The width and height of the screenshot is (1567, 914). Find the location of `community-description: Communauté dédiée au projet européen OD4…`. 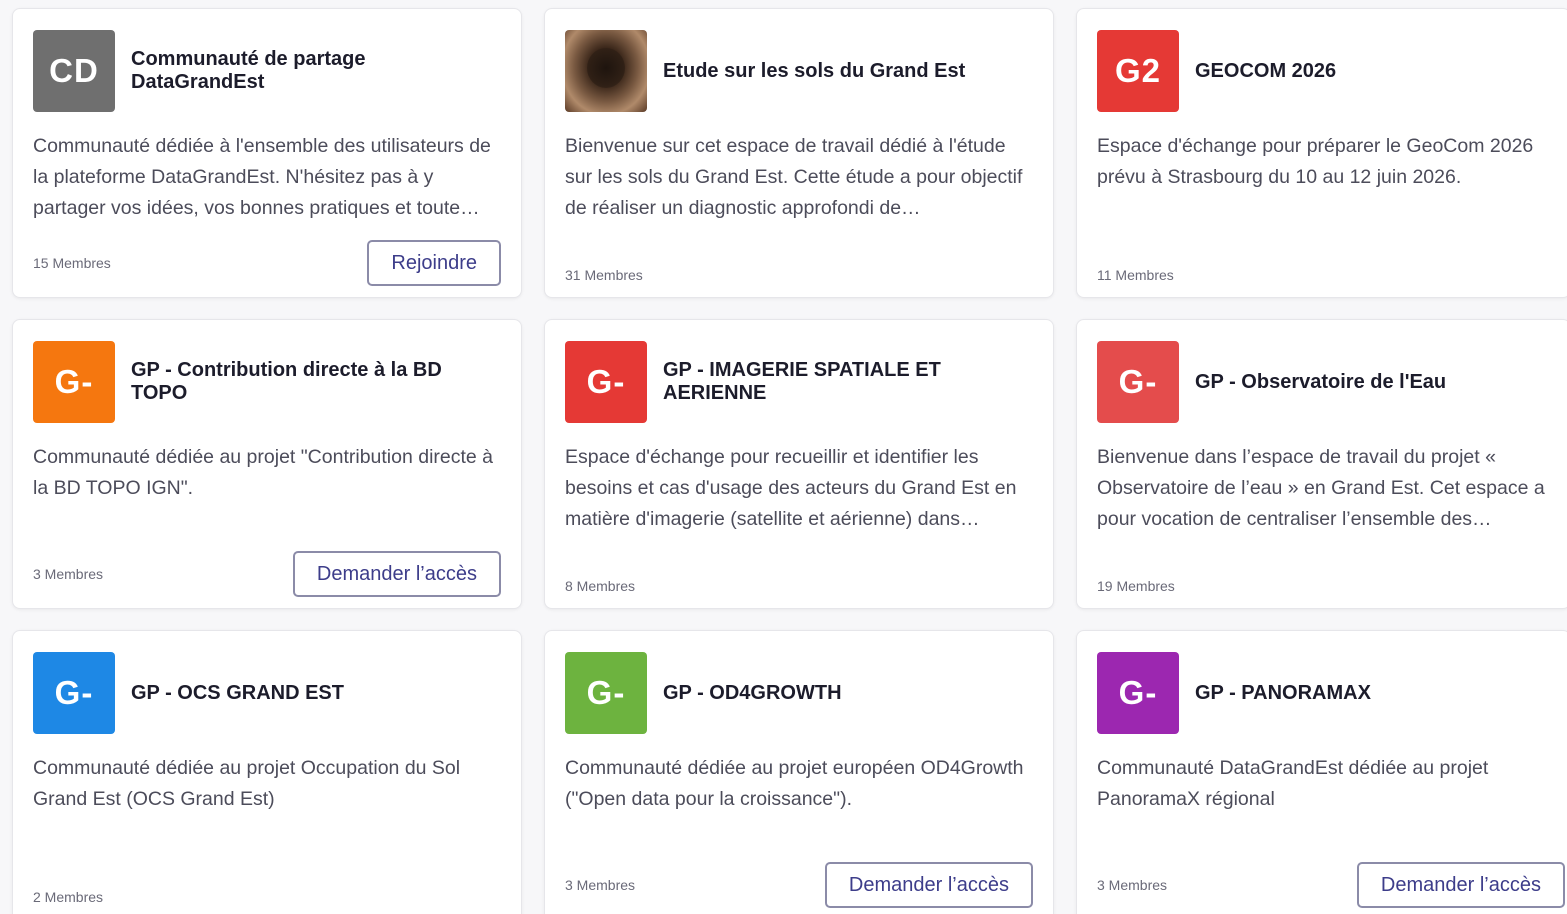

community-description: Communauté dédiée au projet européen OD4… is located at coordinates (794, 783).